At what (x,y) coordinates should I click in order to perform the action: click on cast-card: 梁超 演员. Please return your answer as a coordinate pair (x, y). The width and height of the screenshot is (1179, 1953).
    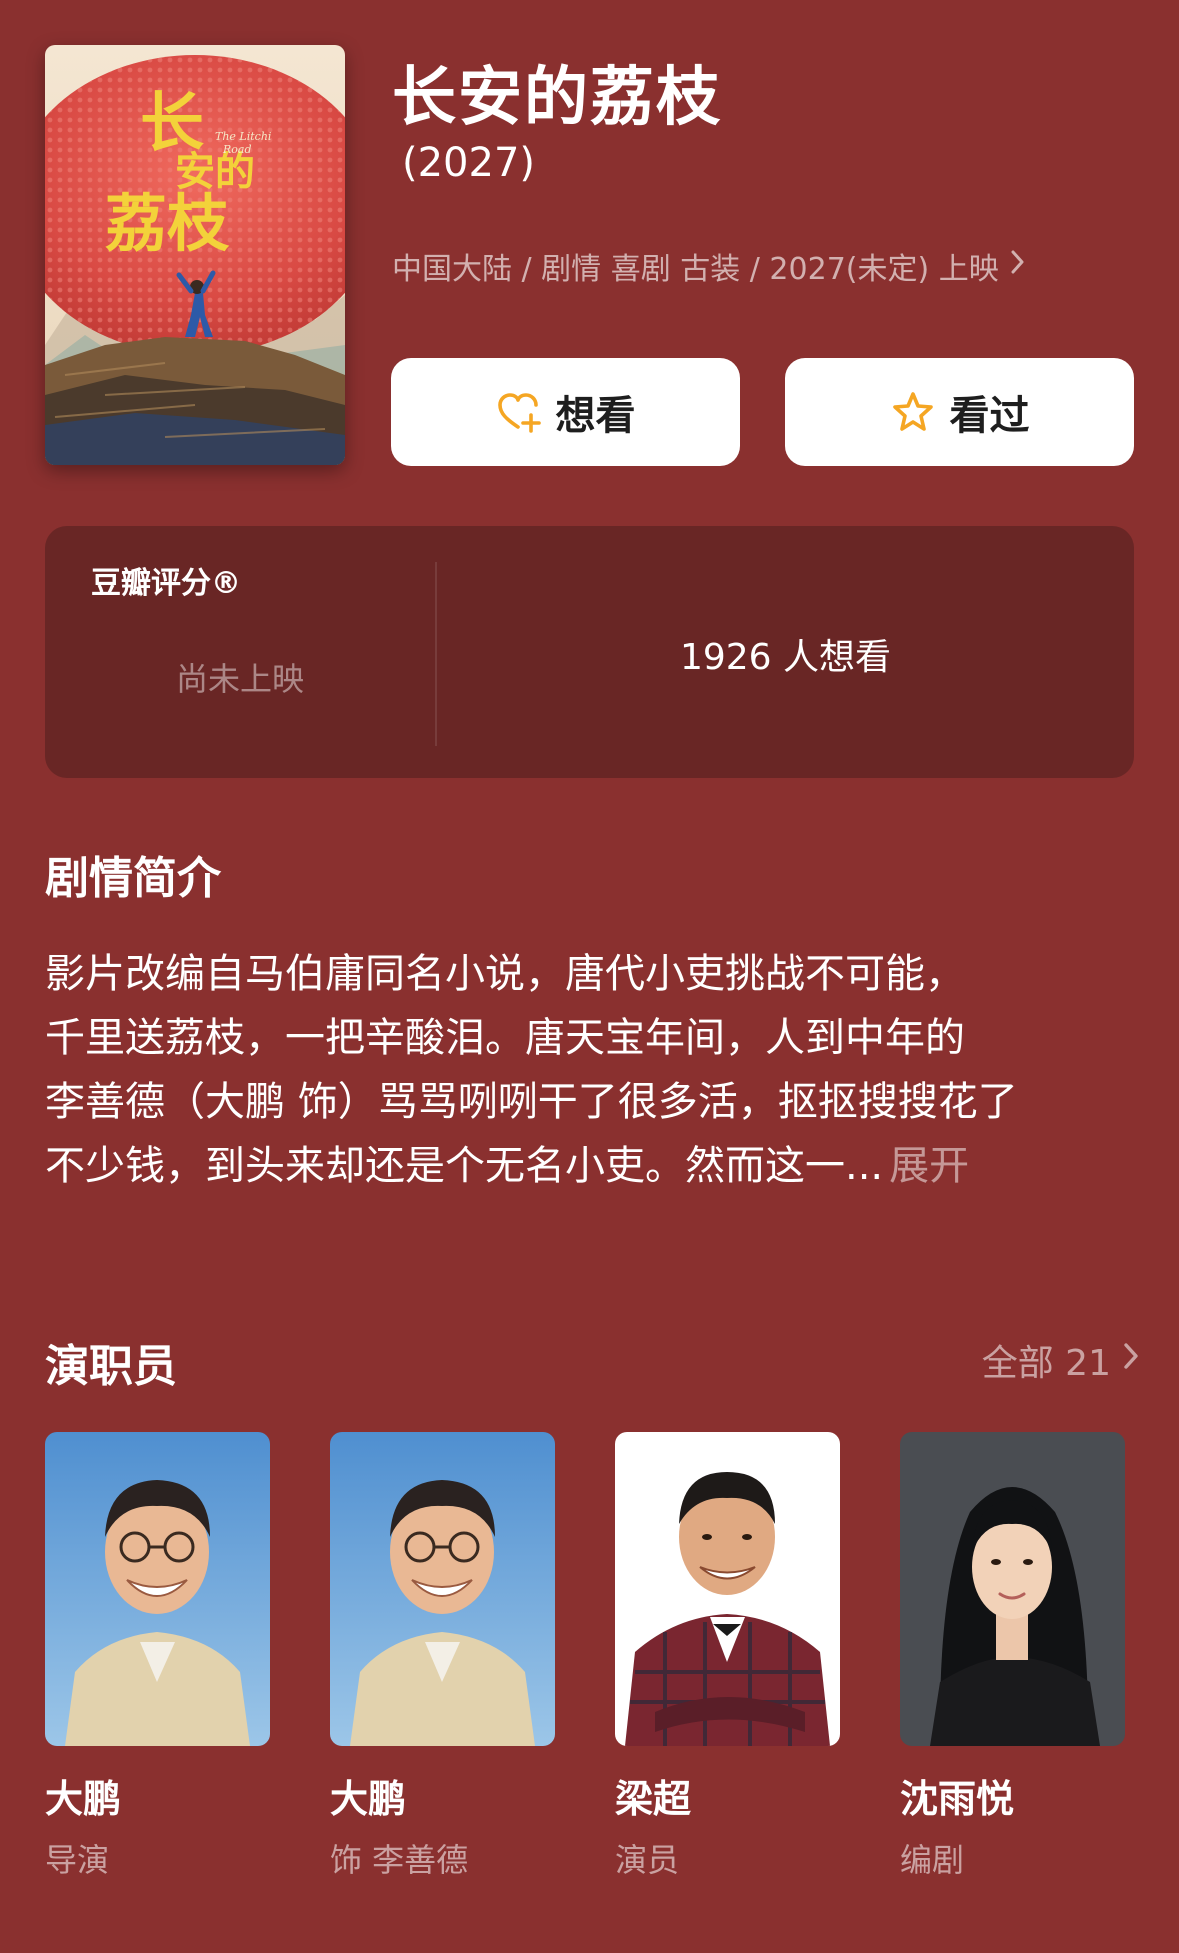
    Looking at the image, I should click on (727, 1656).